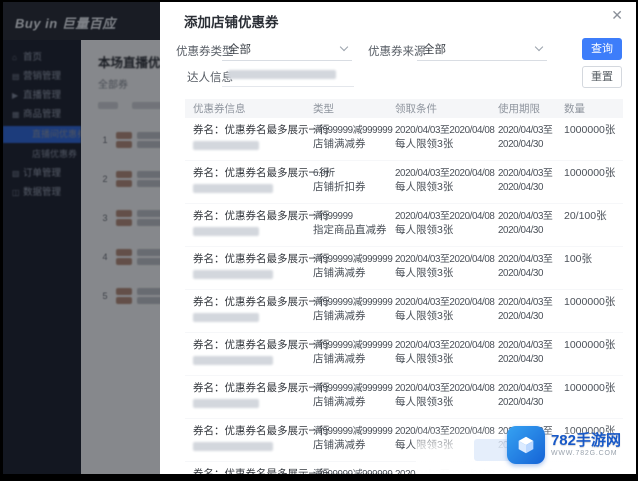 The width and height of the screenshot is (638, 481). Describe the element at coordinates (324, 173) in the screenshot. I see `coupon-discount: 6.9折` at that location.